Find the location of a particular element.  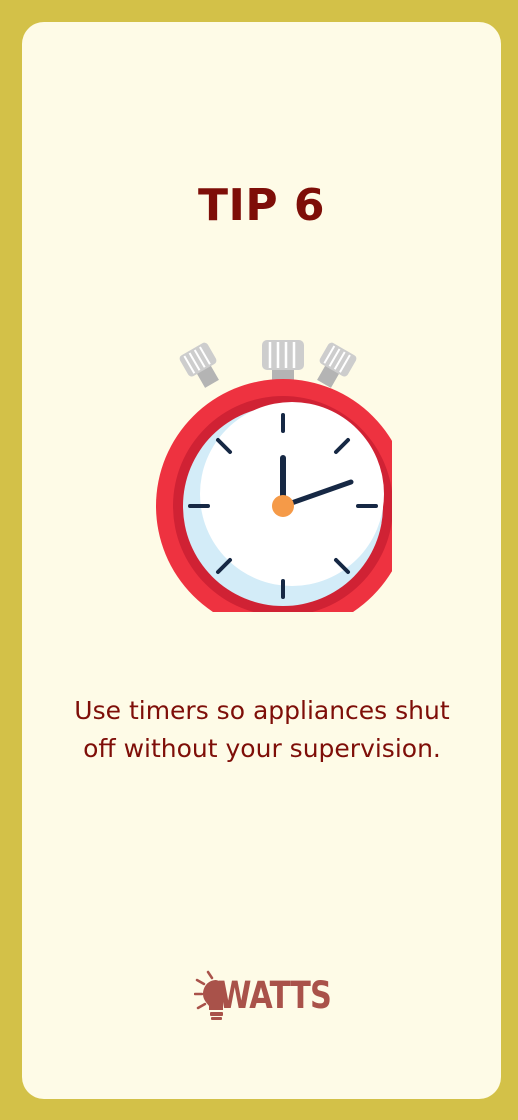

watts-logo: WATTS is located at coordinates (263, 996).